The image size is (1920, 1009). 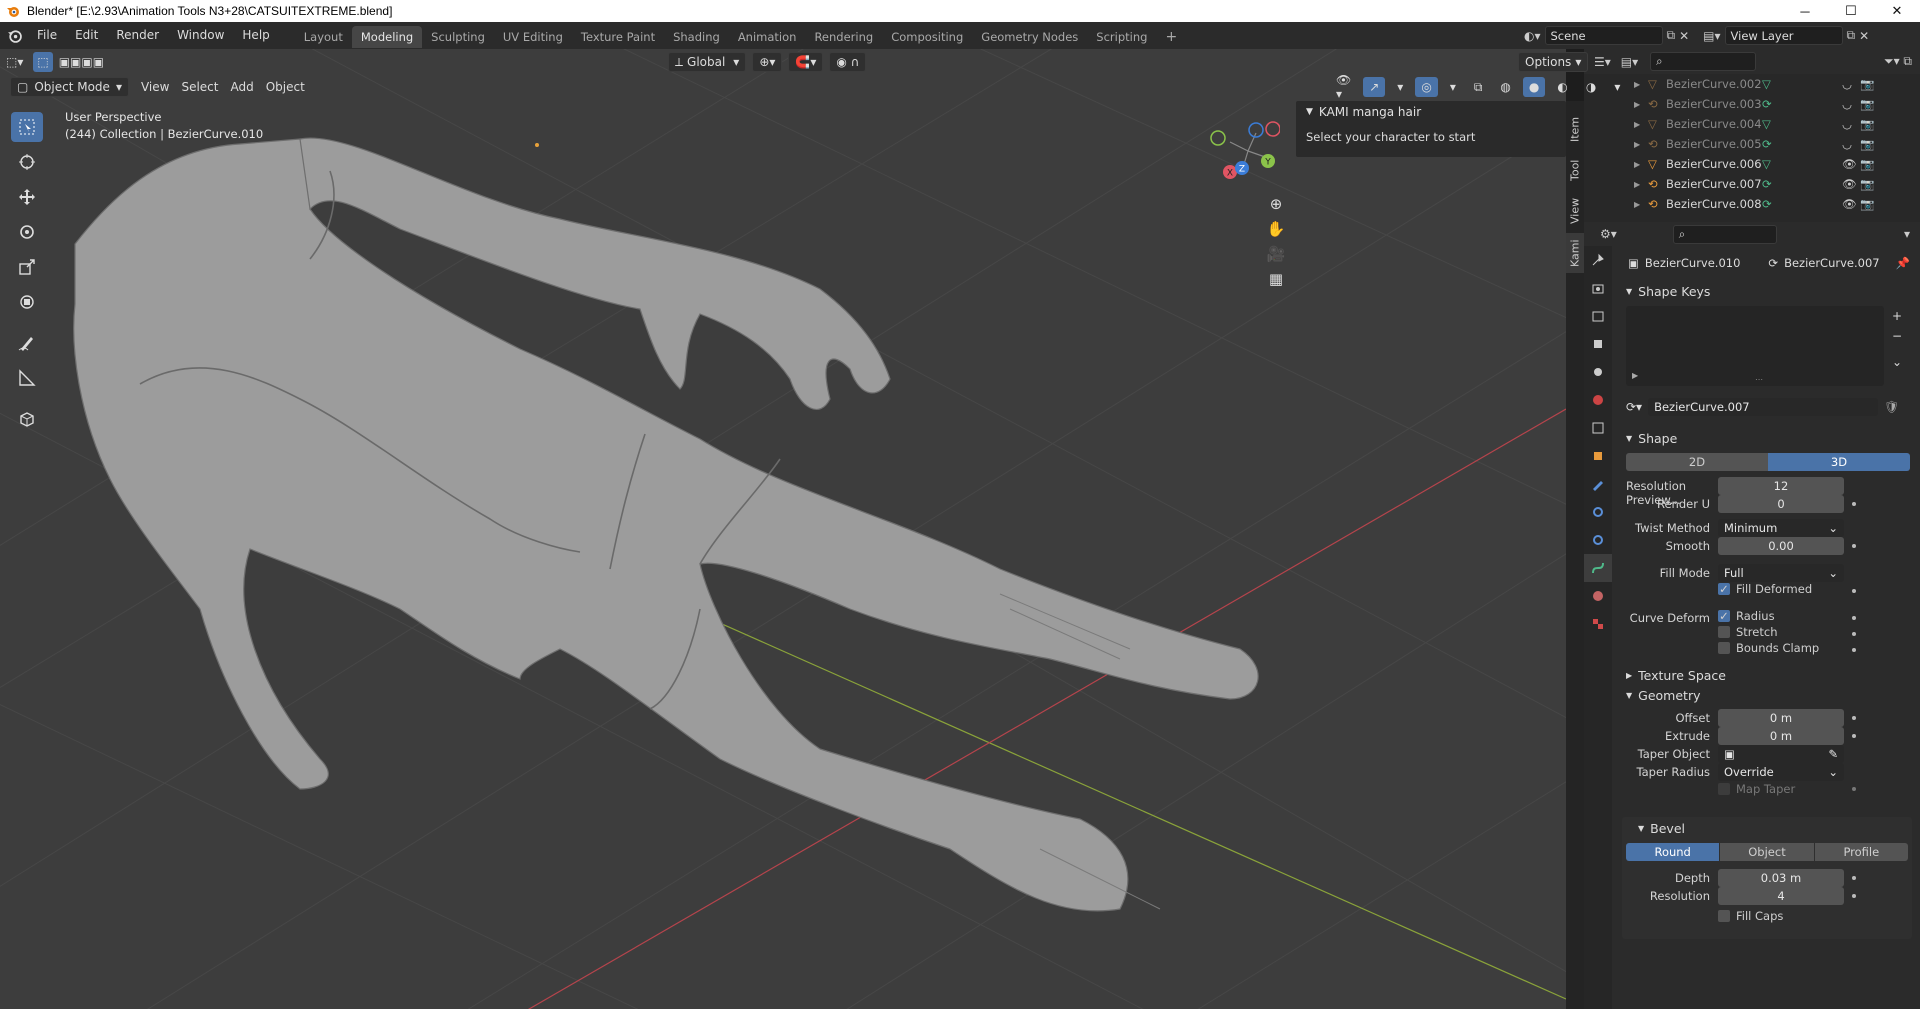 I want to click on tab-texture-paint: Texture Paint, so click(x=618, y=37).